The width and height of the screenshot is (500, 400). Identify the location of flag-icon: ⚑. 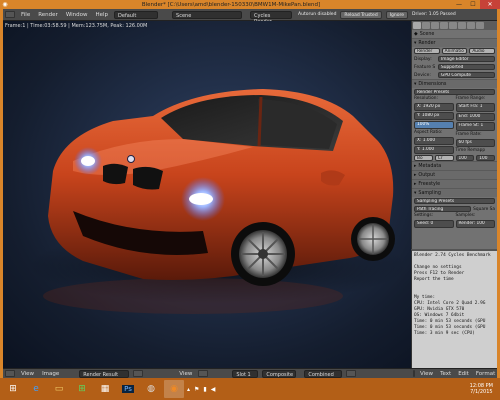
(196, 389).